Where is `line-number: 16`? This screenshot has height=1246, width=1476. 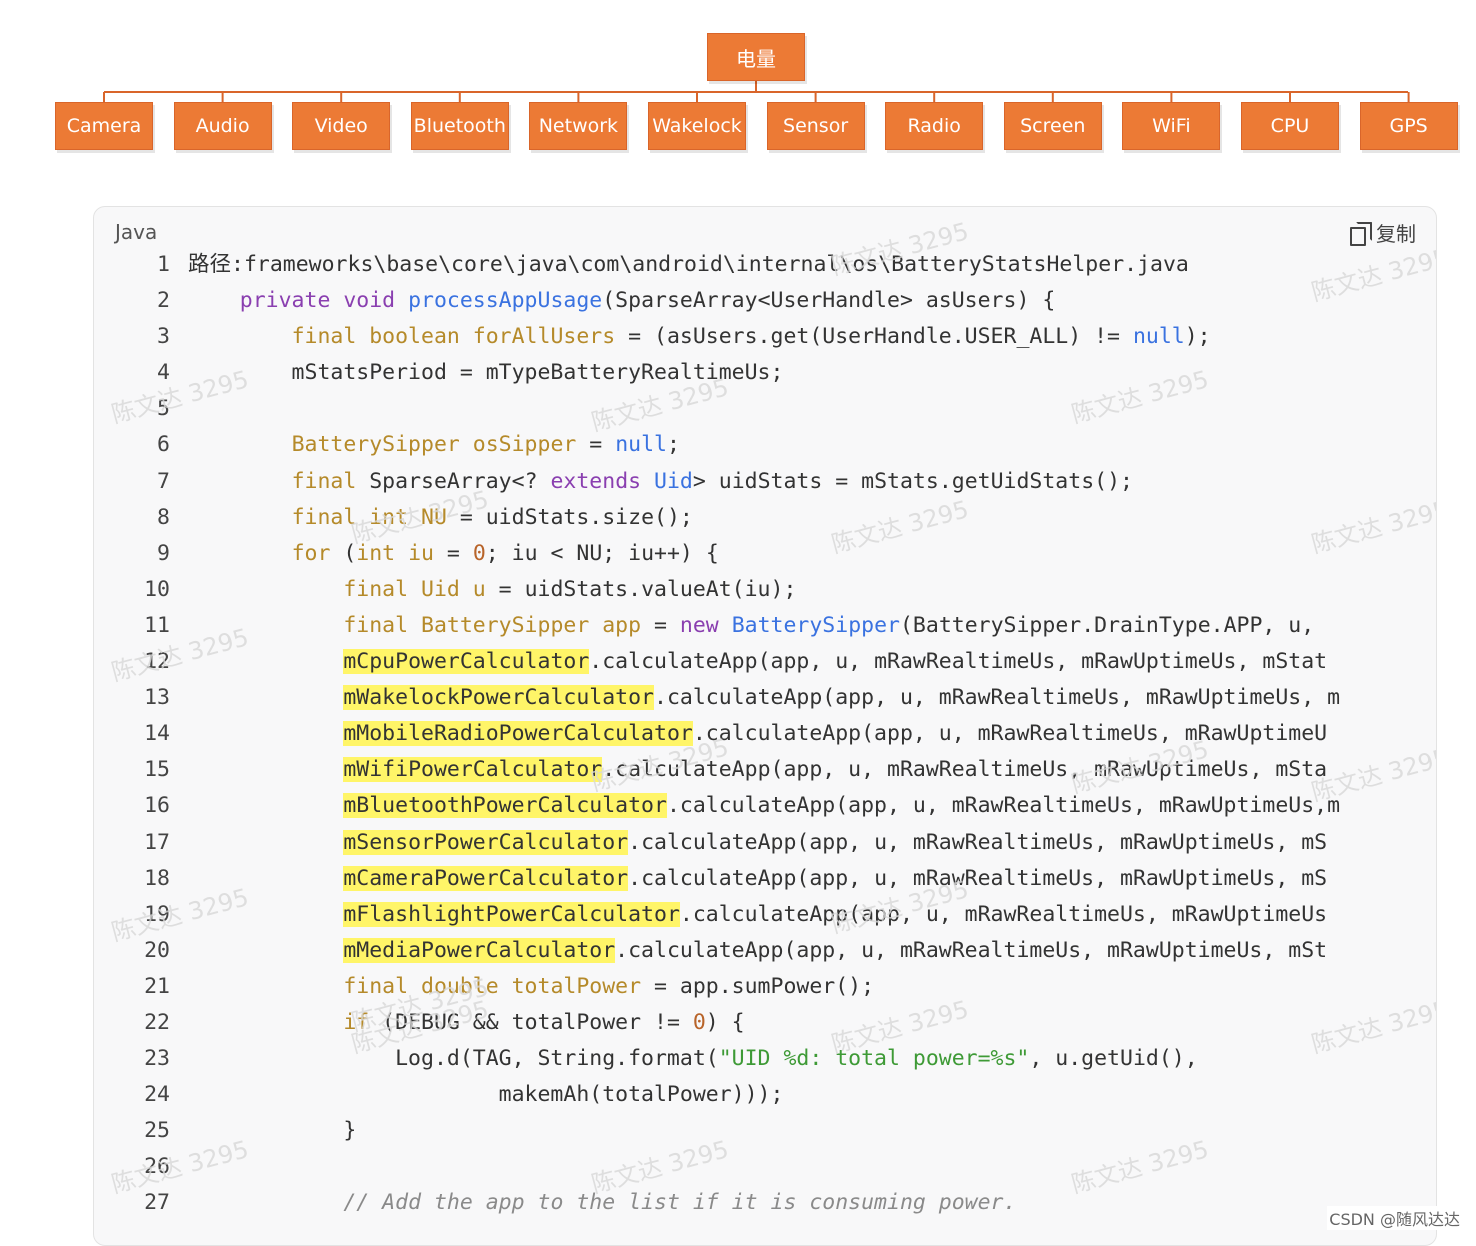
line-number: 16 is located at coordinates (157, 806).